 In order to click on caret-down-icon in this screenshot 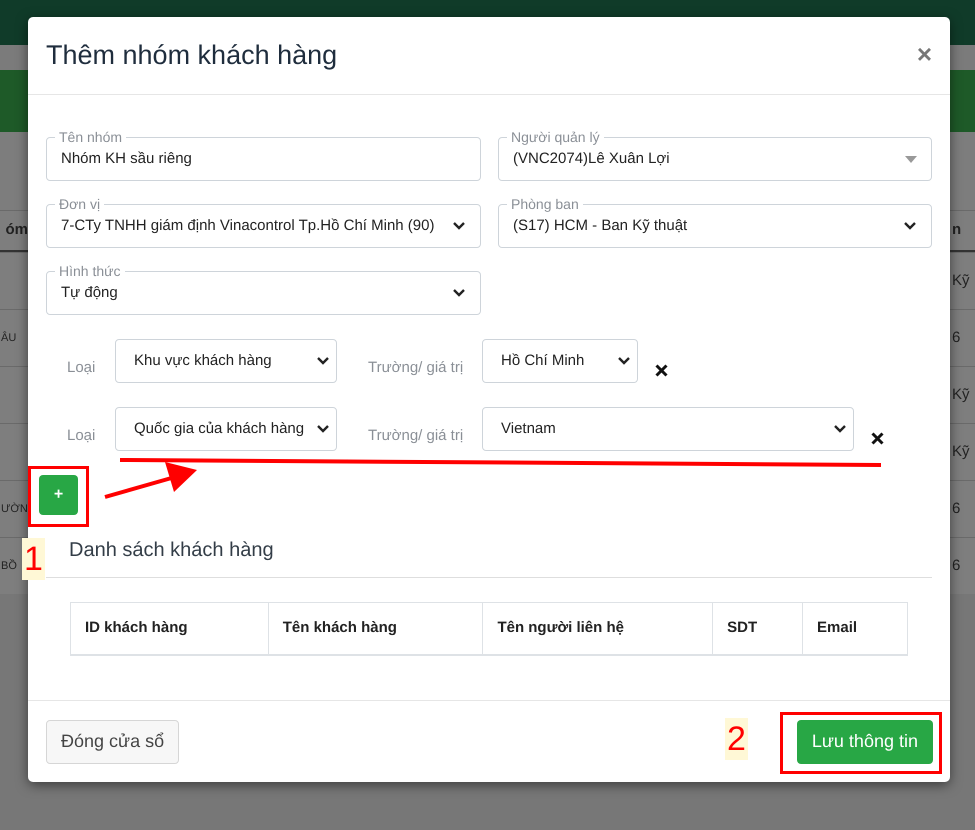, I will do `click(911, 159)`.